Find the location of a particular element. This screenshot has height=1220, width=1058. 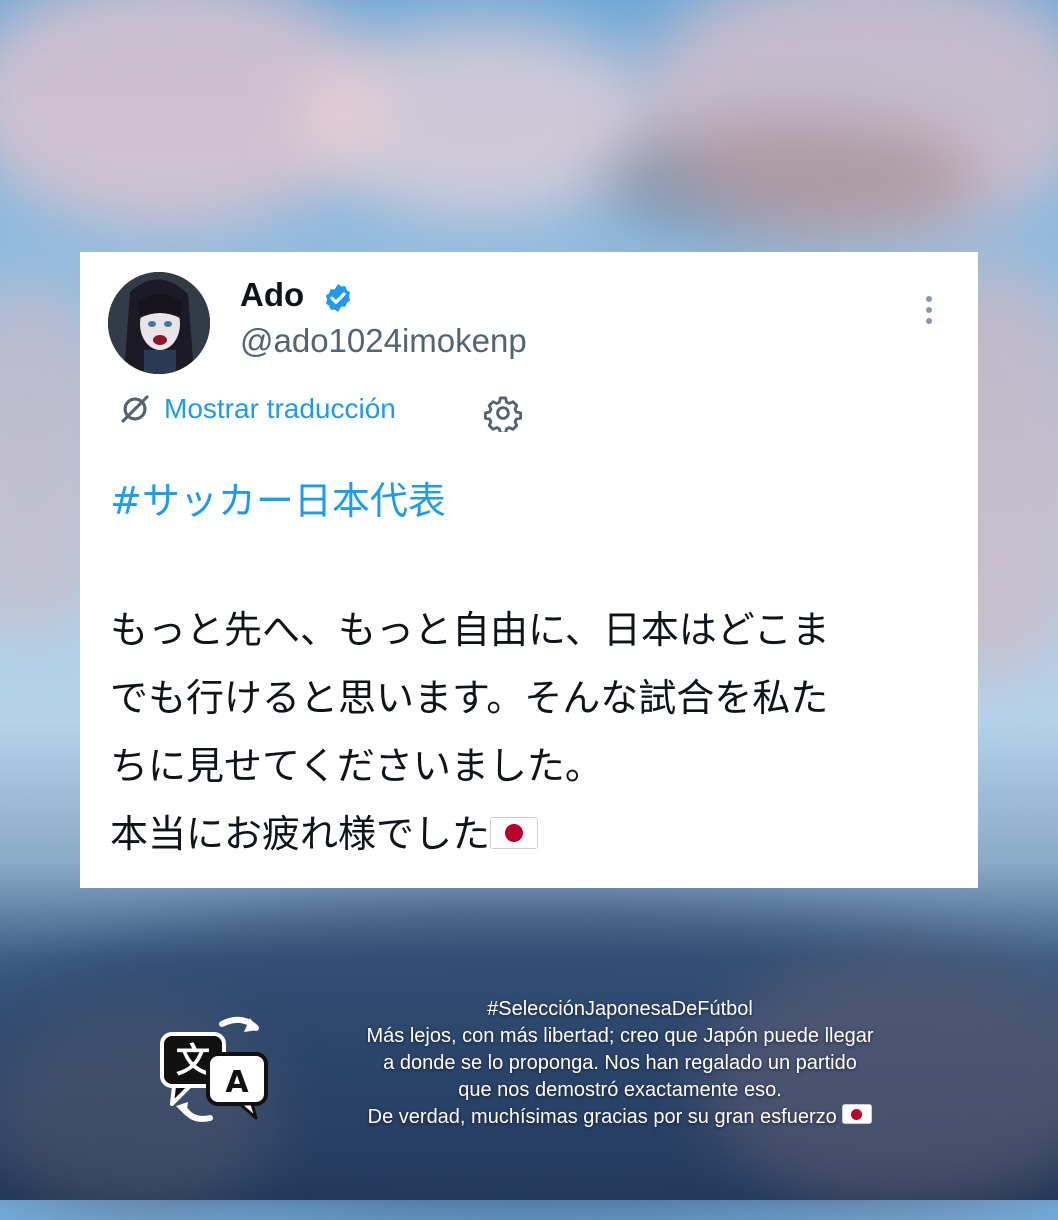

tweet-line: もっと先へ、もっと自由に、日本はどこま is located at coordinates (470, 630).